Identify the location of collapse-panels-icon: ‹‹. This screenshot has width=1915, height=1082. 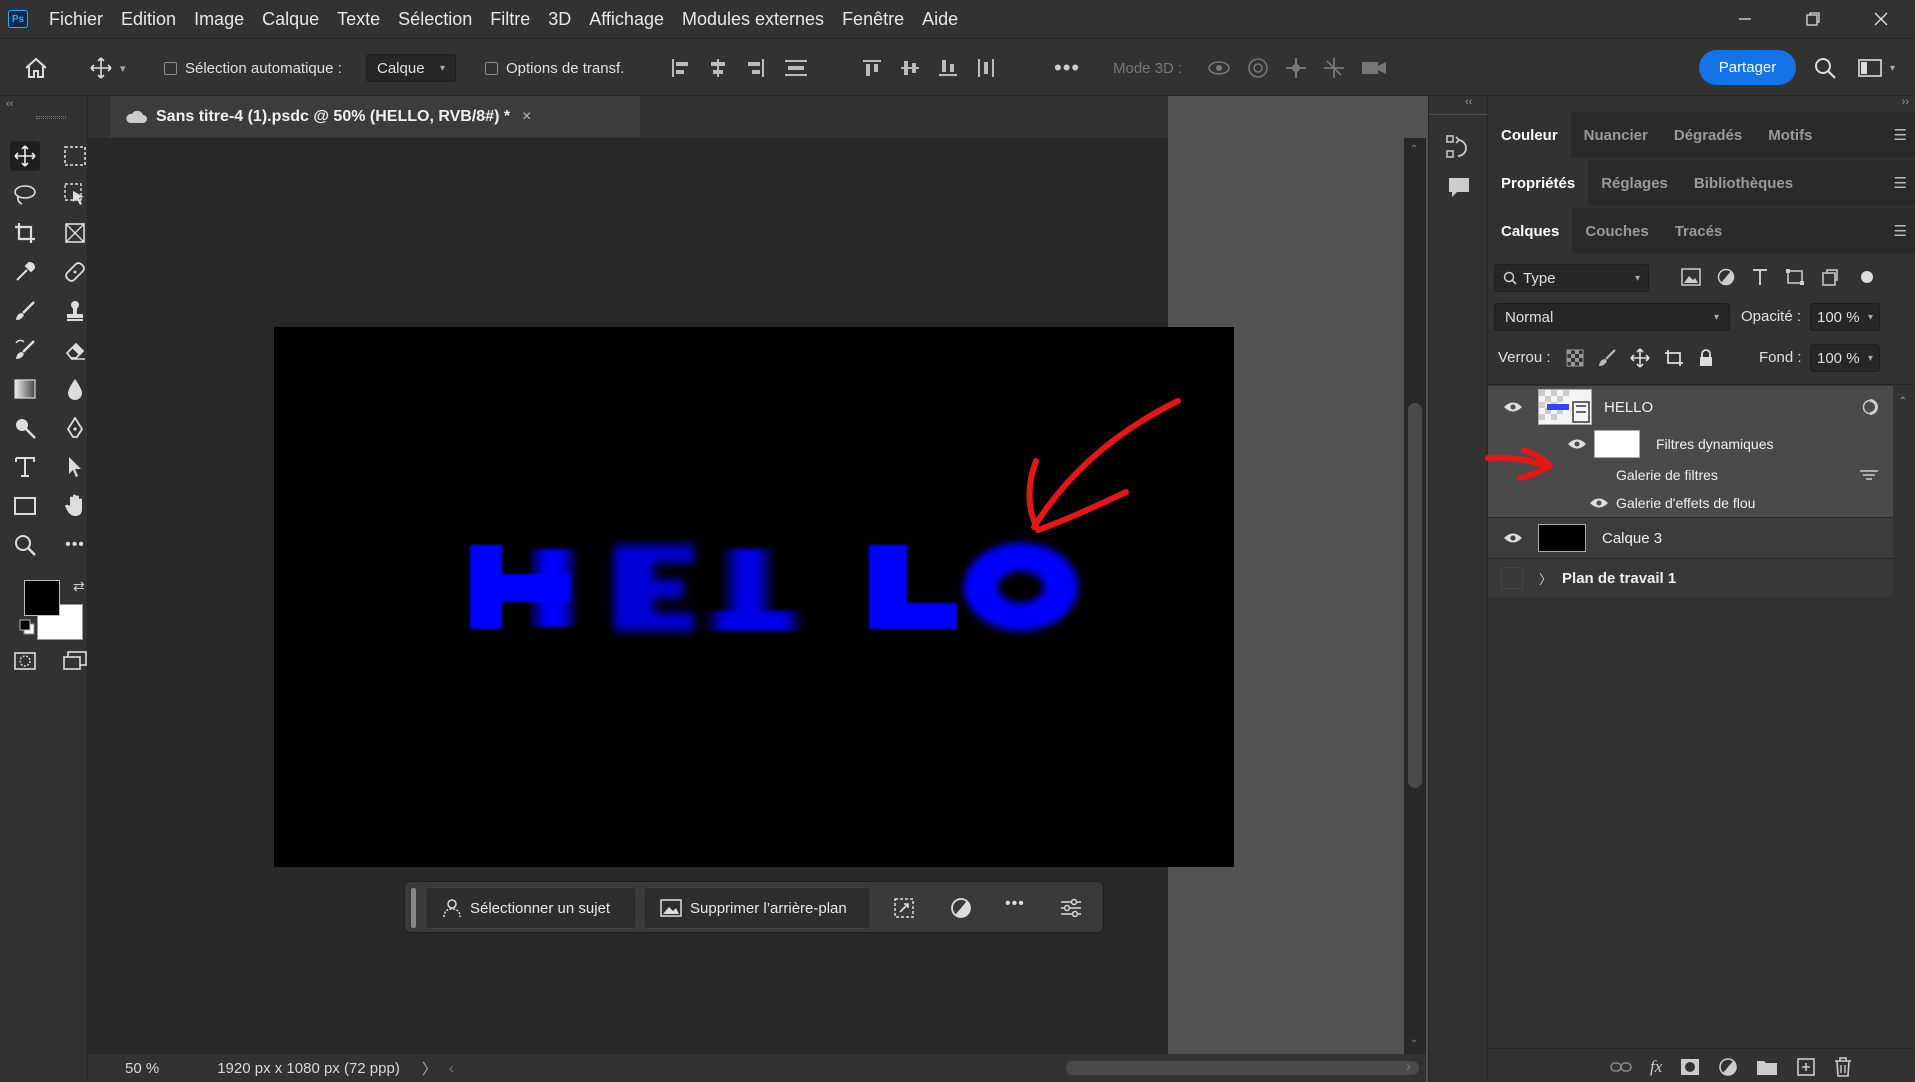
(1468, 102).